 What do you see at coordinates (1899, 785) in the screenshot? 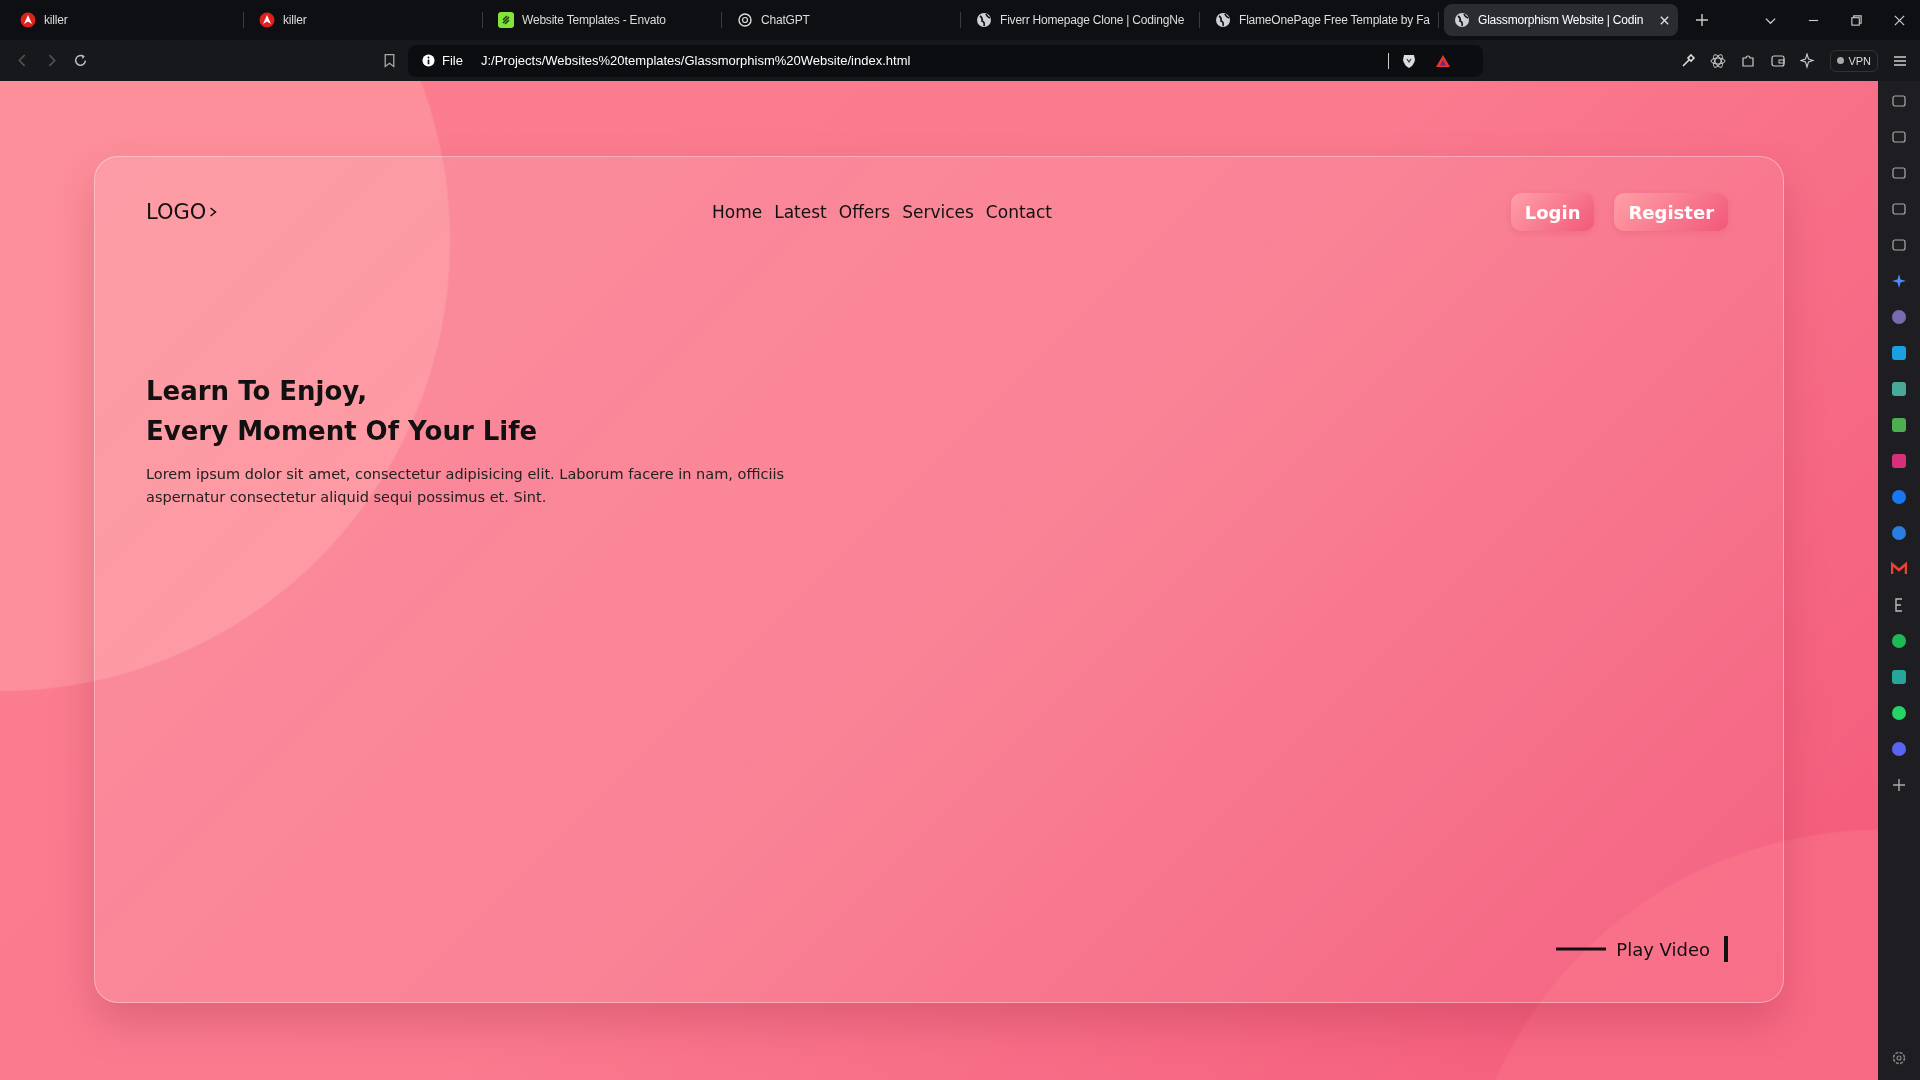
I see `plus-icon` at bounding box center [1899, 785].